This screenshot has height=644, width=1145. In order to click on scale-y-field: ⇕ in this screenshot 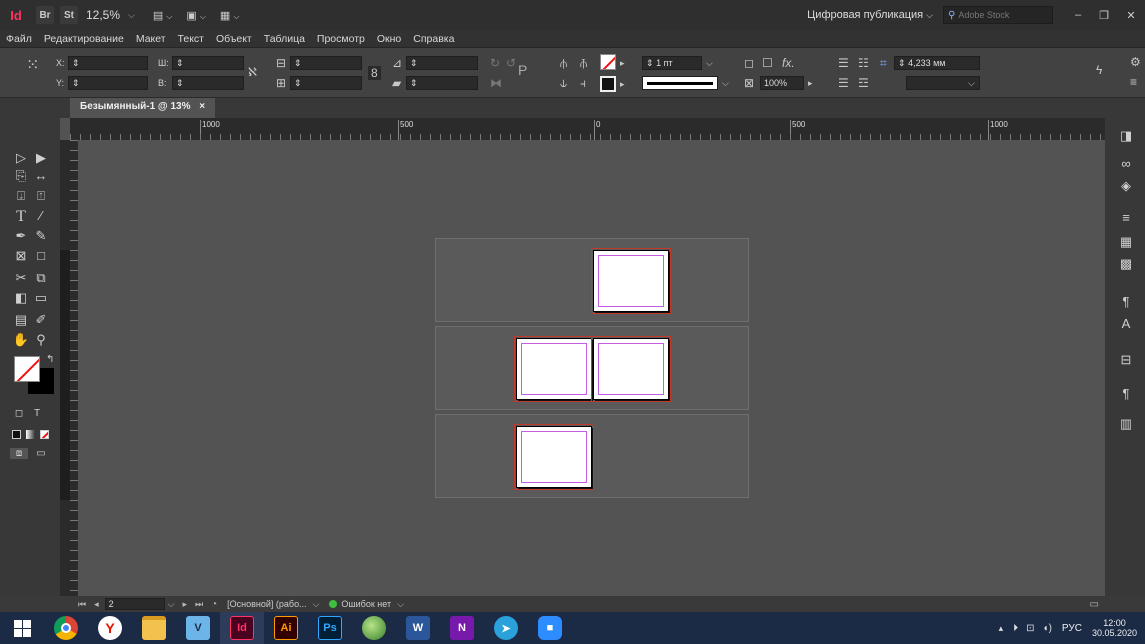, I will do `click(326, 83)`.